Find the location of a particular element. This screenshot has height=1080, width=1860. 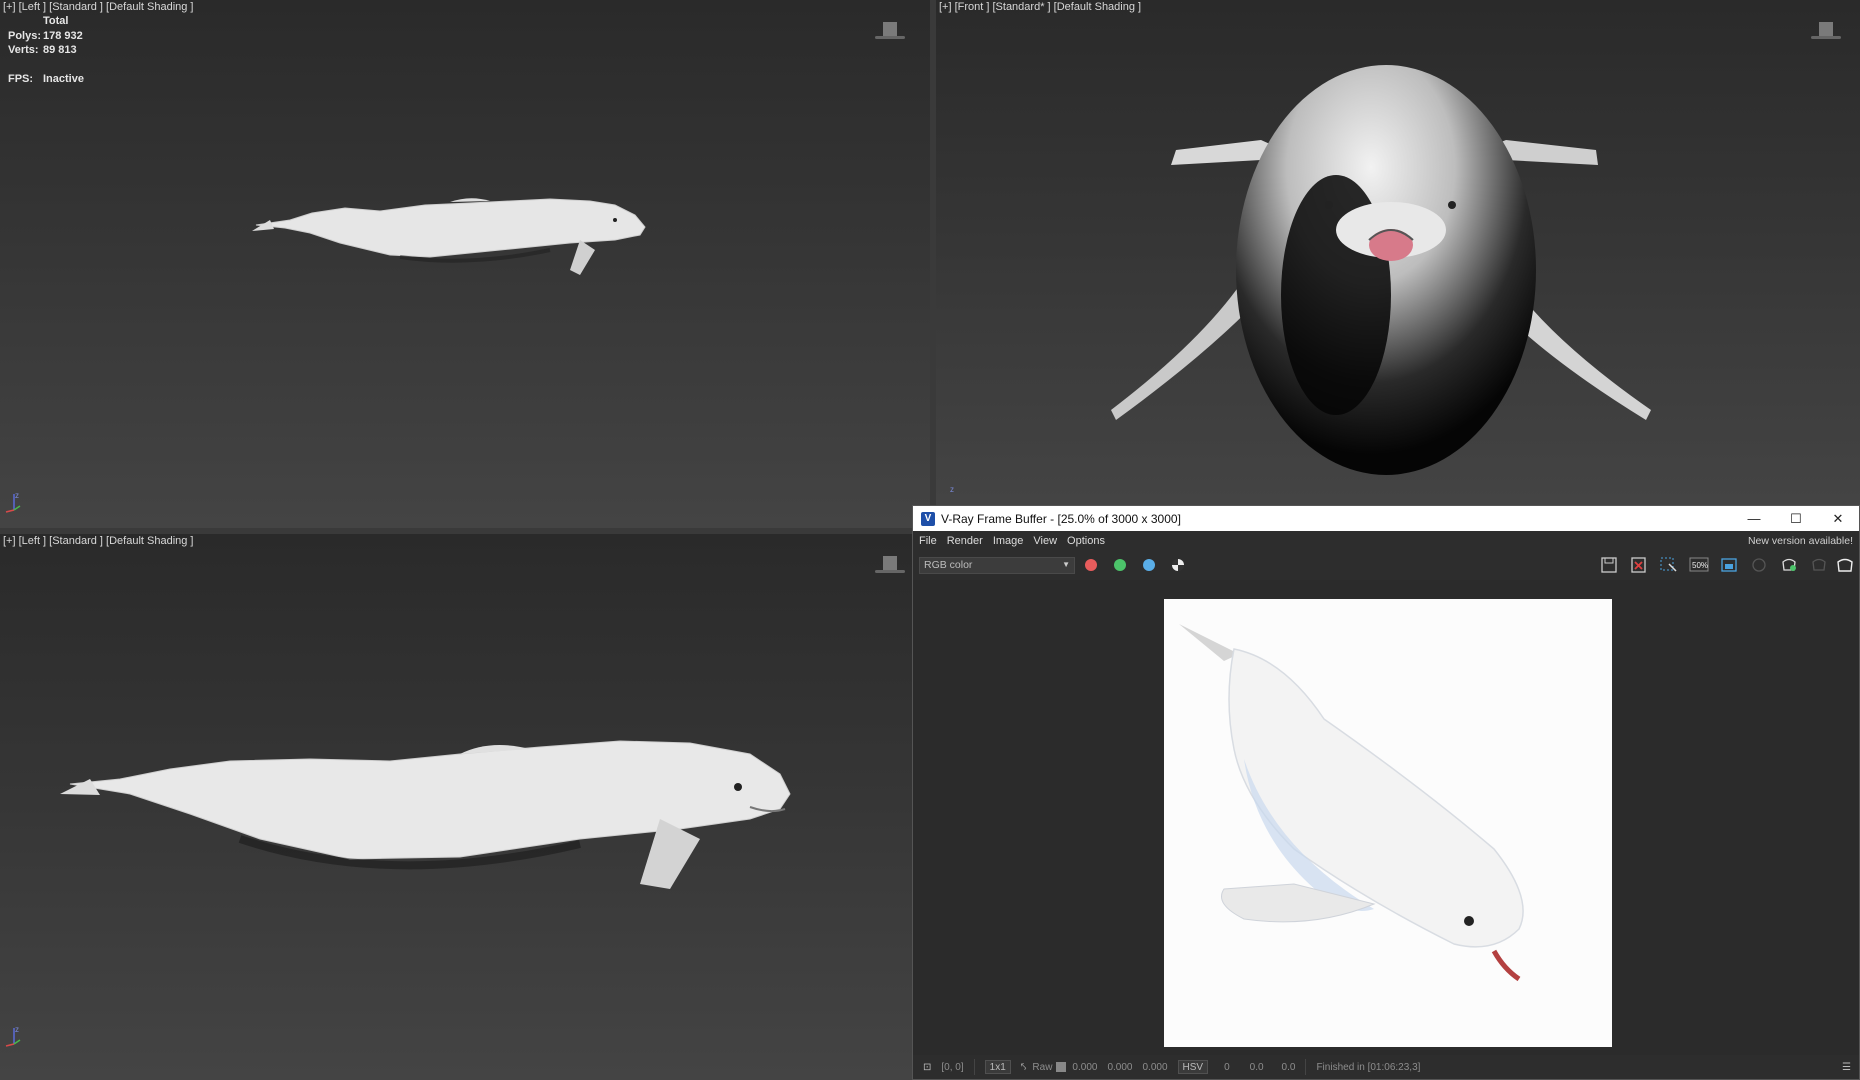

close-icon: ✕ is located at coordinates (1838, 518).